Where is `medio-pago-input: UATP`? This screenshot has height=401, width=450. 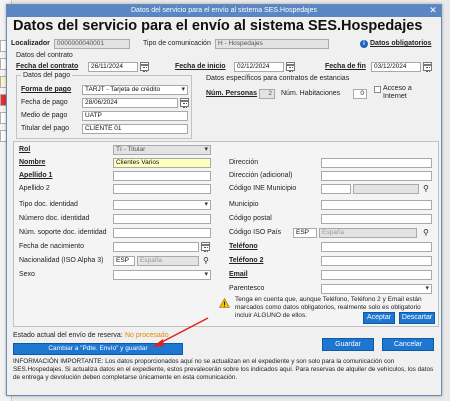 medio-pago-input: UATP is located at coordinates (135, 116).